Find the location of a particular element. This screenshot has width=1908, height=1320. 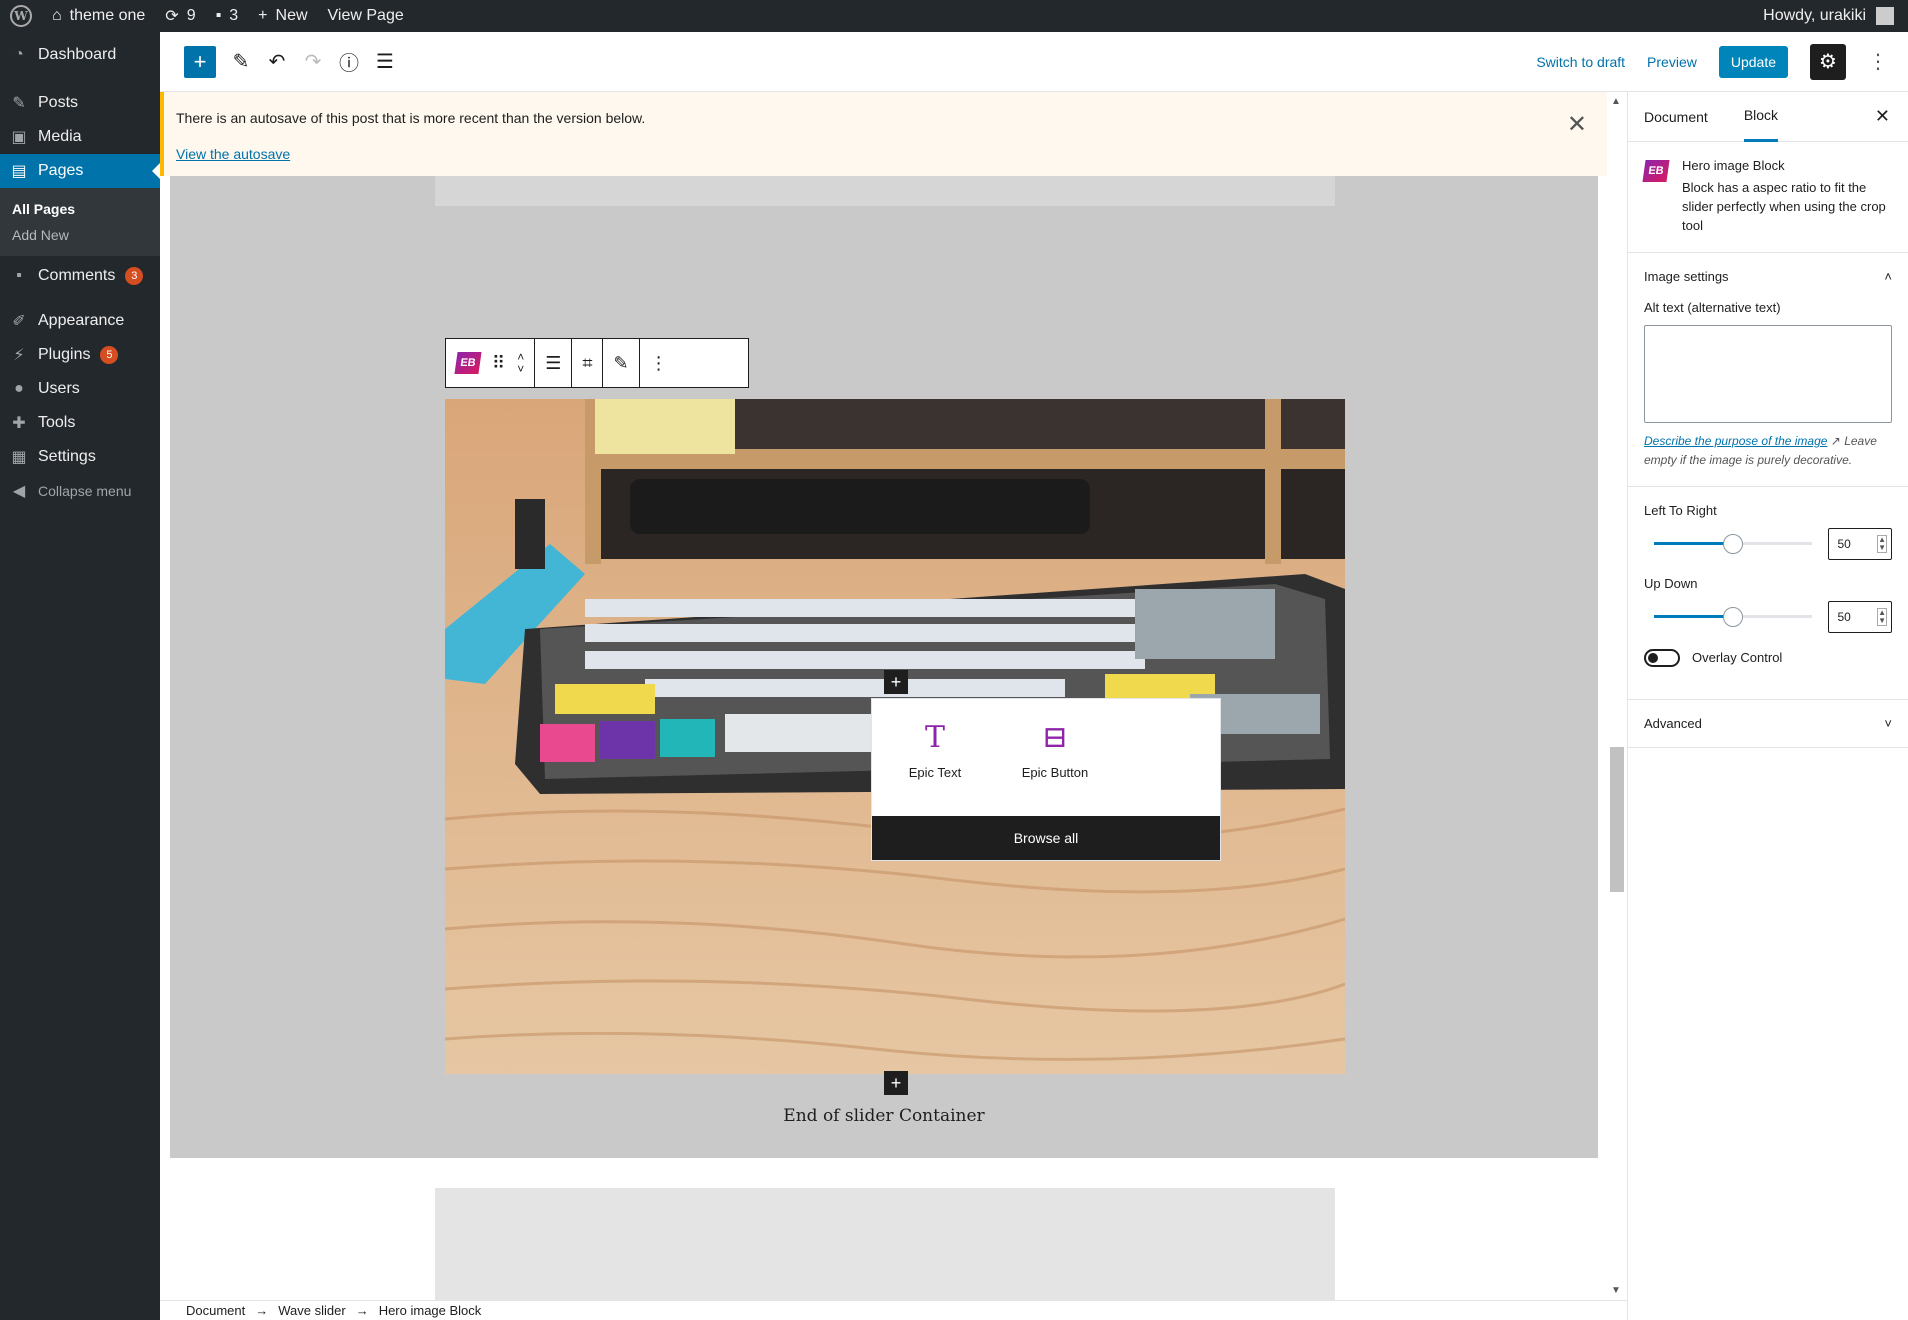

append-block-button: + is located at coordinates (896, 1083).